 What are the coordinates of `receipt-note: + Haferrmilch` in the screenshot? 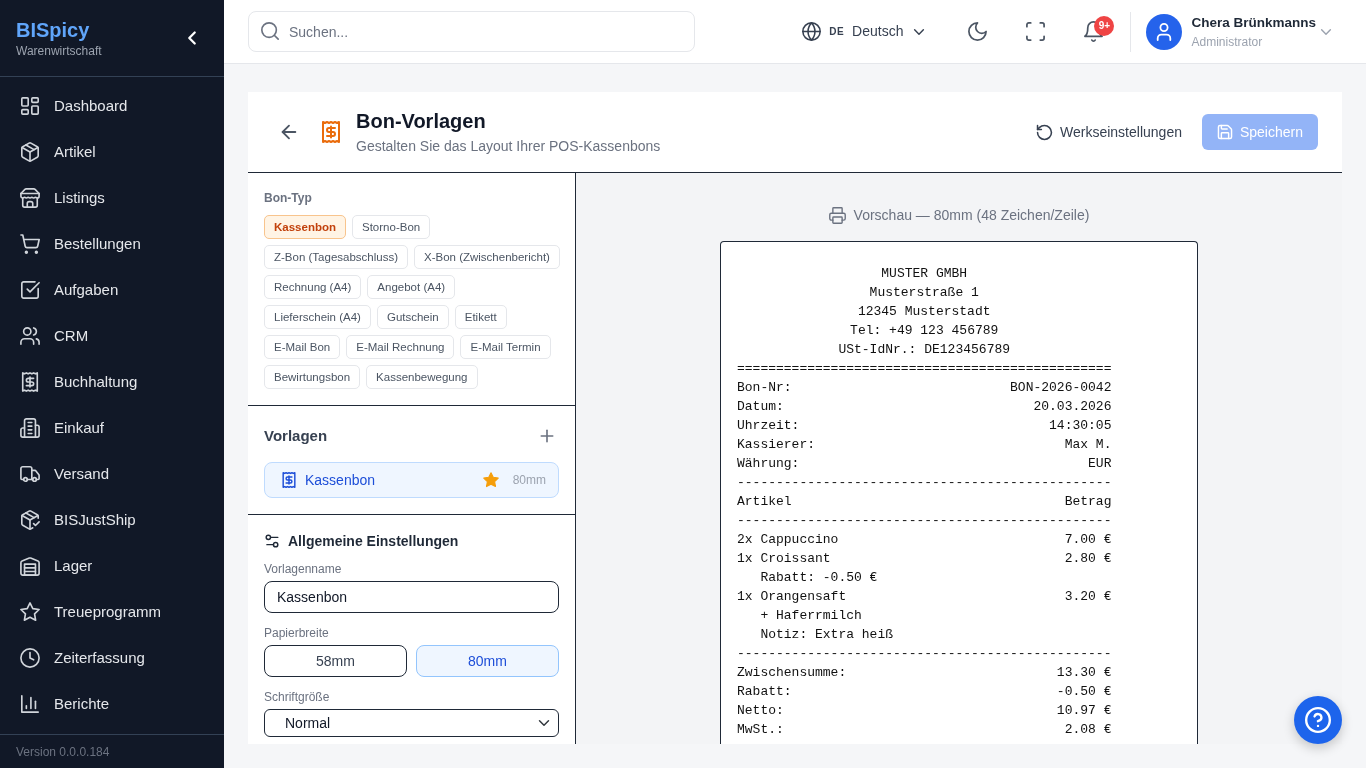 It's located at (811, 616).